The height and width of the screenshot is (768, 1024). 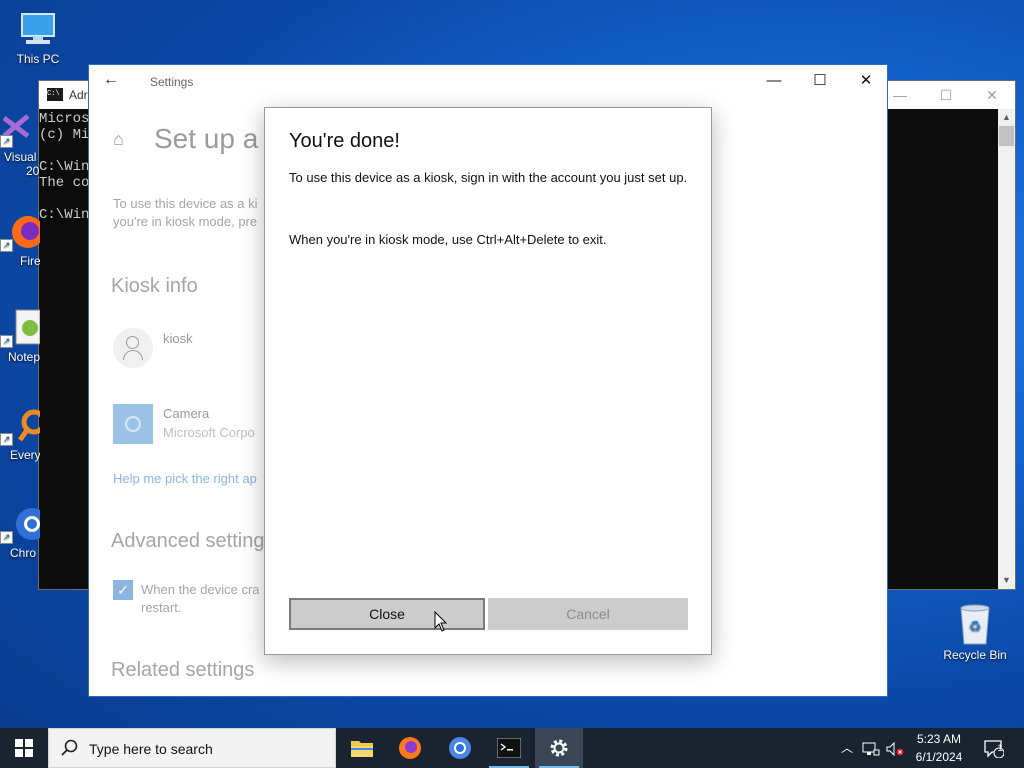 What do you see at coordinates (344, 141) in the screenshot?
I see `dialog-title: You're done!` at bounding box center [344, 141].